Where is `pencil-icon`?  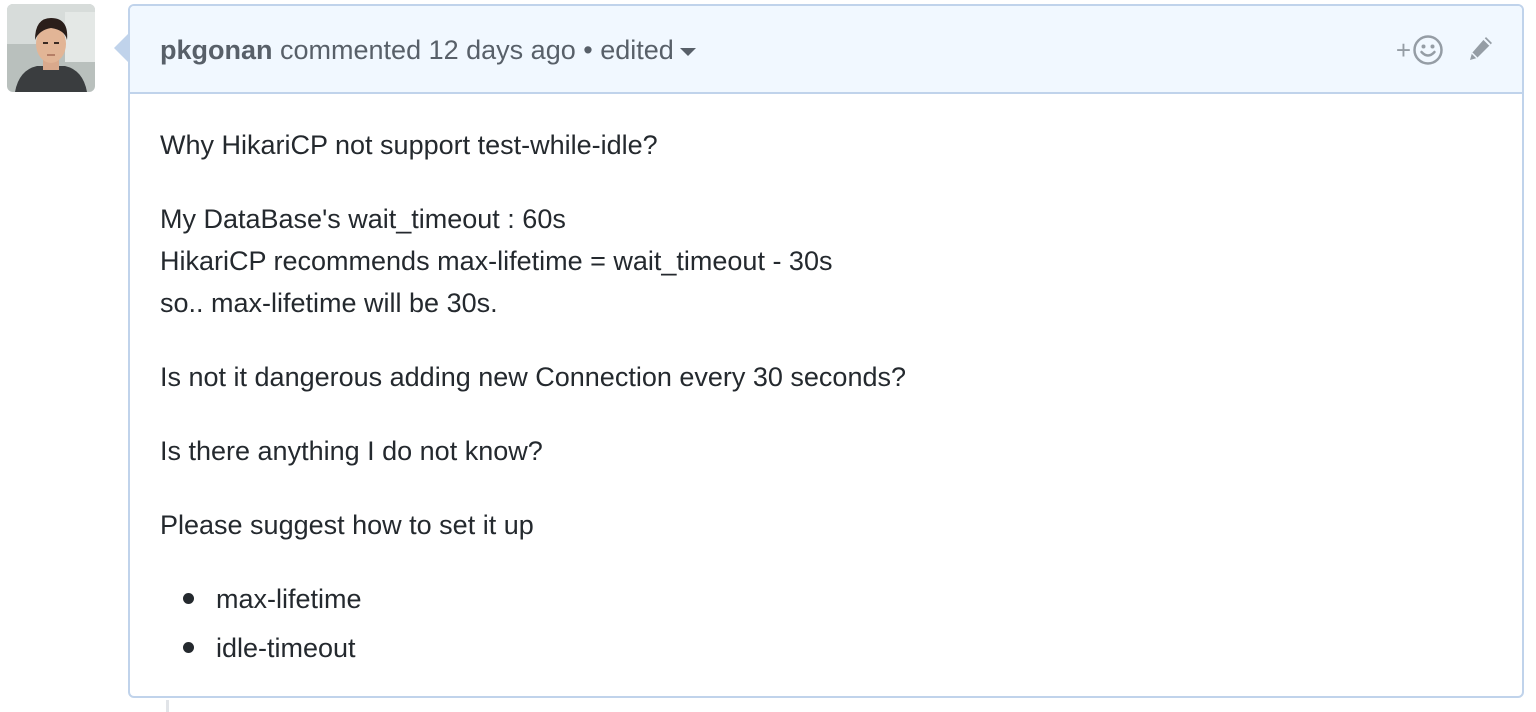
pencil-icon is located at coordinates (1481, 48).